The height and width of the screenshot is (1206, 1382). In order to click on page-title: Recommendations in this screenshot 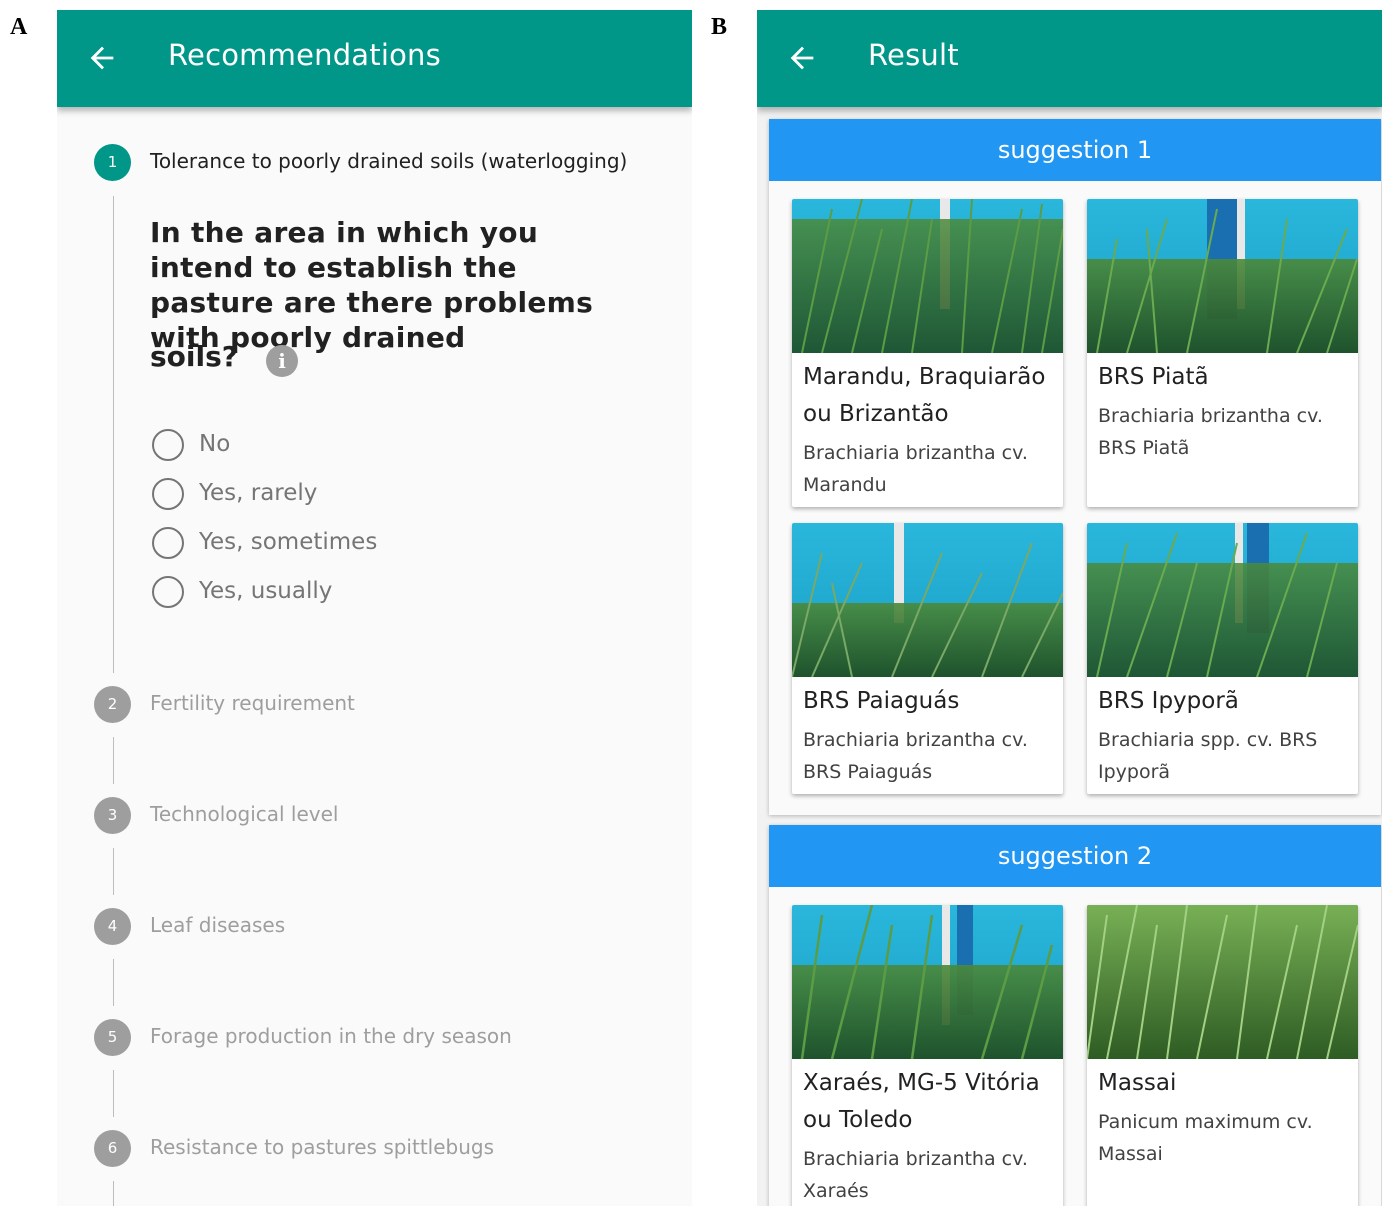, I will do `click(304, 55)`.